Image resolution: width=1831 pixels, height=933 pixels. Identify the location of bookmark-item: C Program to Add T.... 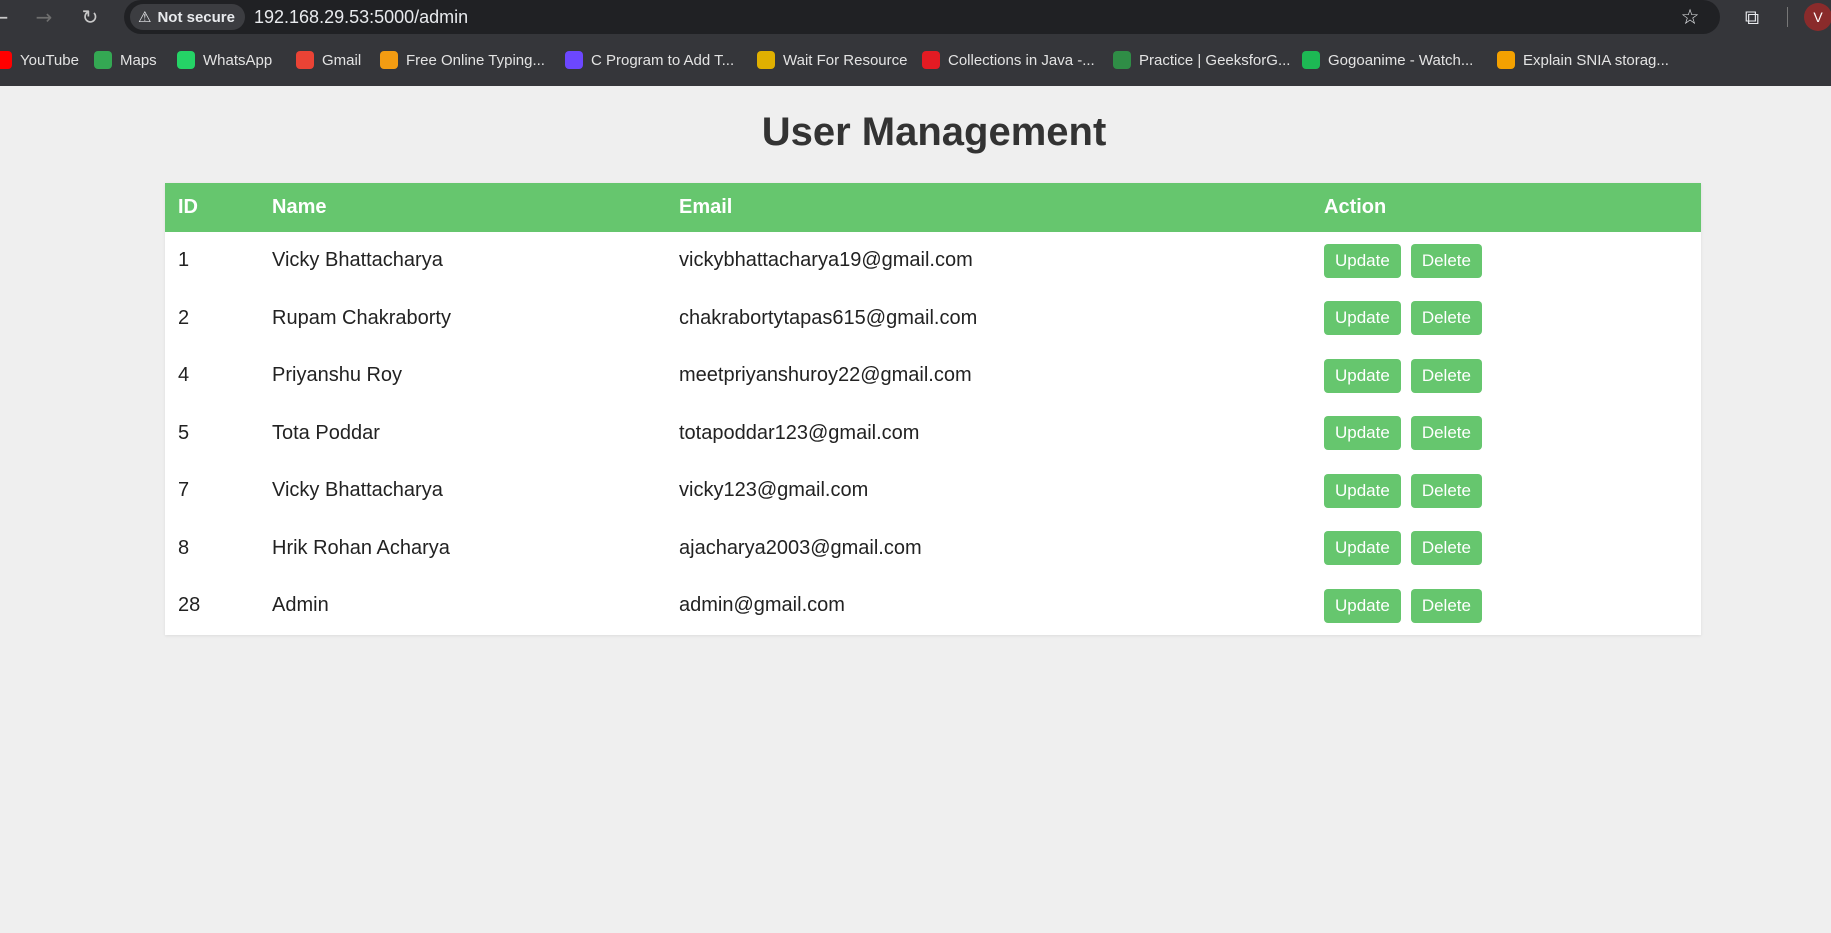
(649, 60).